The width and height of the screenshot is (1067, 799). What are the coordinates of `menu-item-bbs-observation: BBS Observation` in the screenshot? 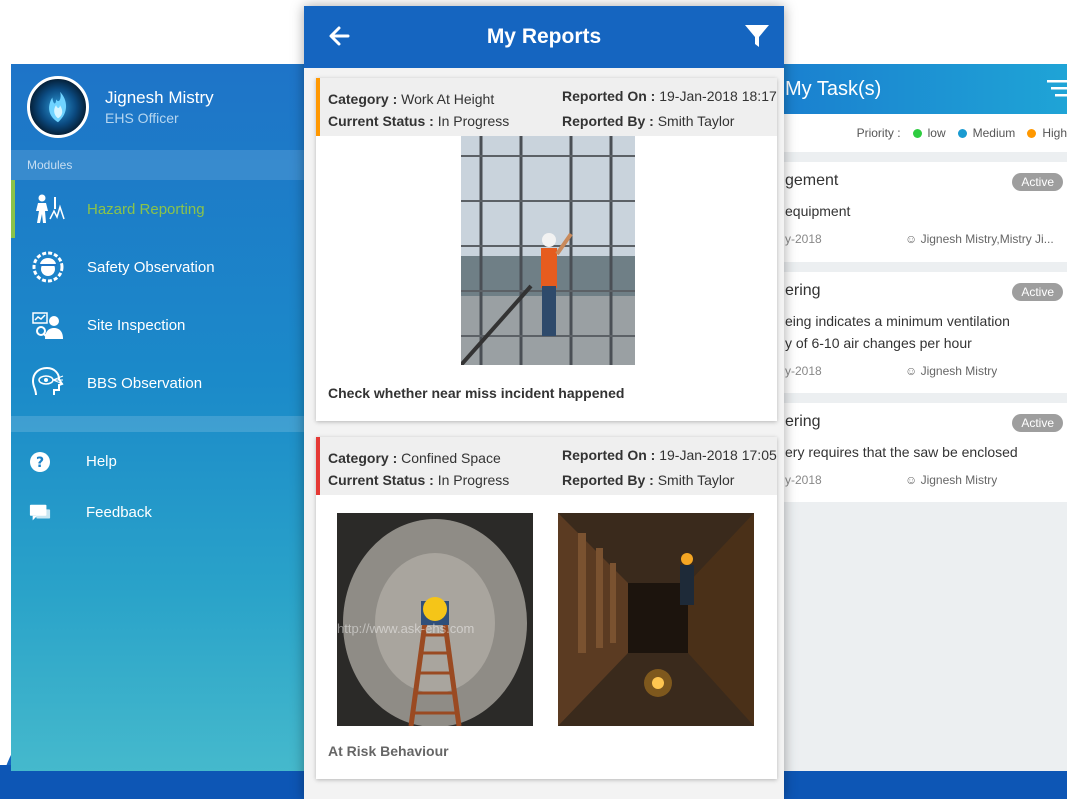 It's located at (161, 383).